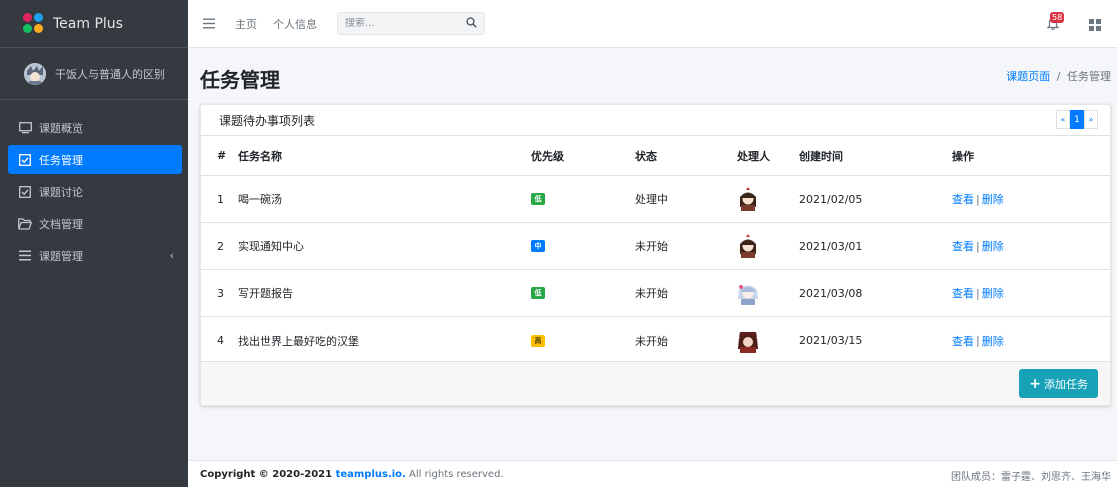 This screenshot has width=1117, height=487. I want to click on card-header: 课题待办事项列表 « 1 », so click(655, 120).